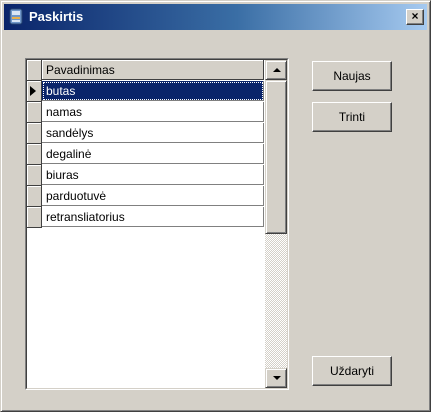  I want to click on table-row: parduotuvė, so click(145, 196).